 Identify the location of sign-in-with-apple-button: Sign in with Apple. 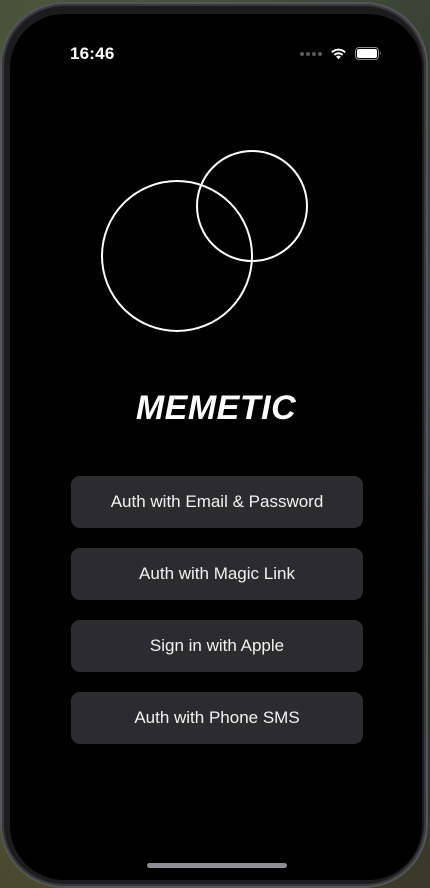
(217, 646).